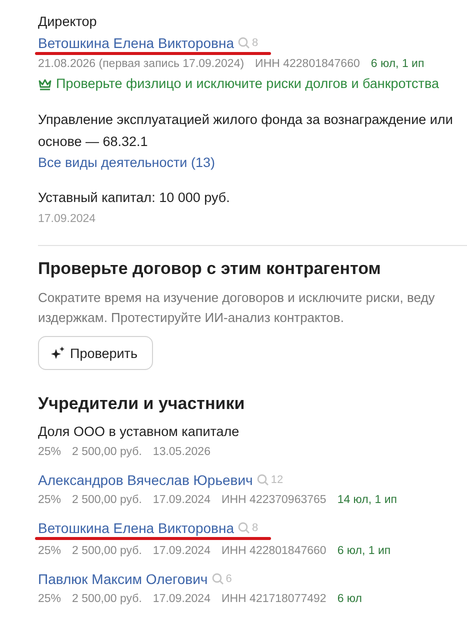  What do you see at coordinates (238, 84) in the screenshot?
I see `promo-link: Проверьте физлицо и исключите риски долгов и банкротства` at bounding box center [238, 84].